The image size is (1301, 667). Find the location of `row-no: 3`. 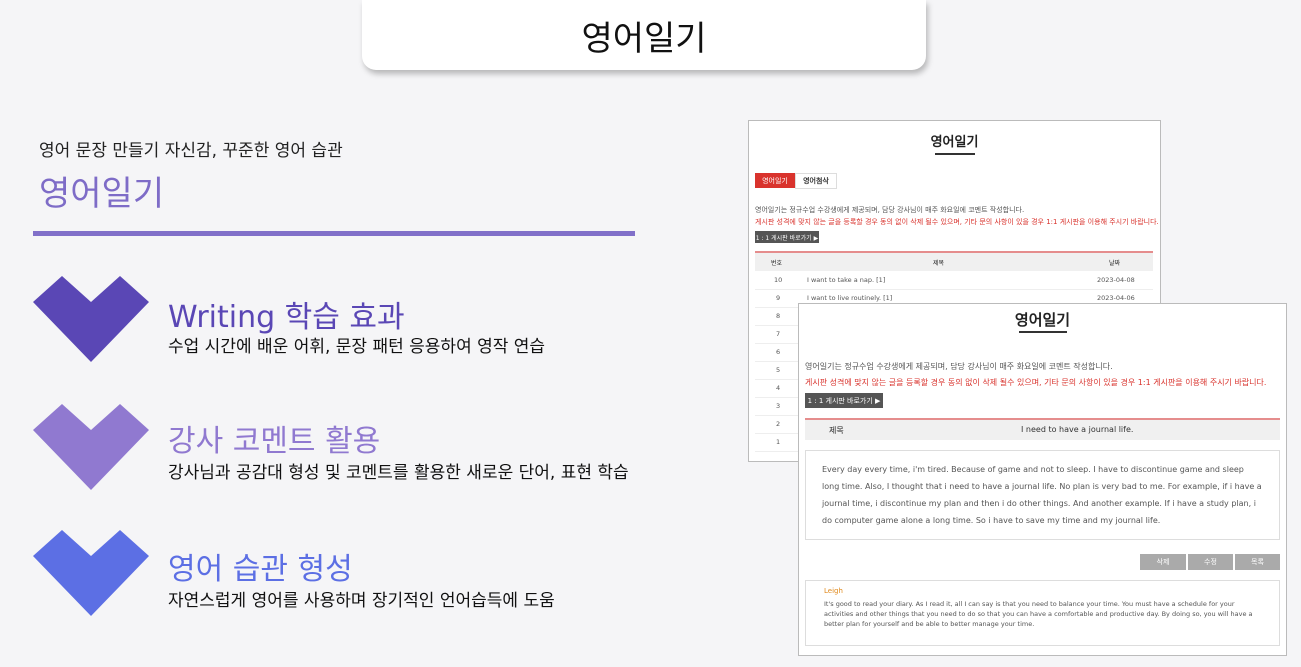

row-no: 3 is located at coordinates (778, 406).